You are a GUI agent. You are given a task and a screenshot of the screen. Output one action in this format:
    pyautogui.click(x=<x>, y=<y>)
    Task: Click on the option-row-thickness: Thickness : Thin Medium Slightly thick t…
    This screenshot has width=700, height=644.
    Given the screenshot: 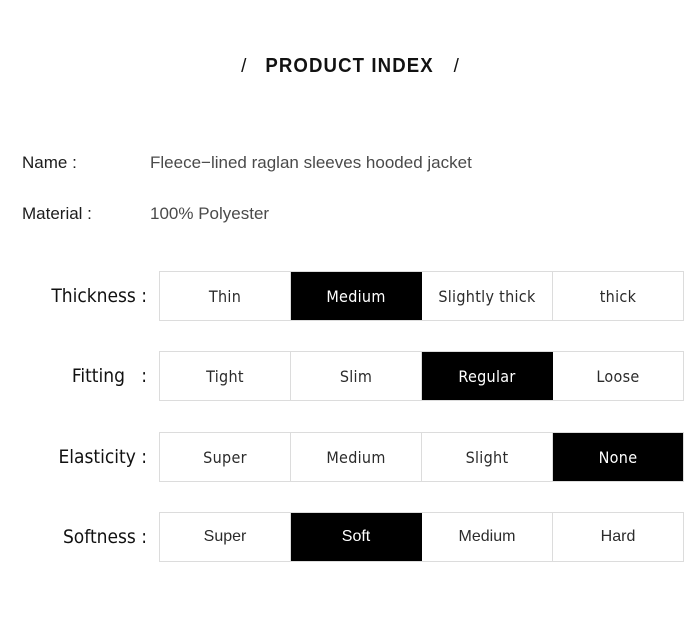 What is the action you would take?
    pyautogui.click(x=350, y=296)
    